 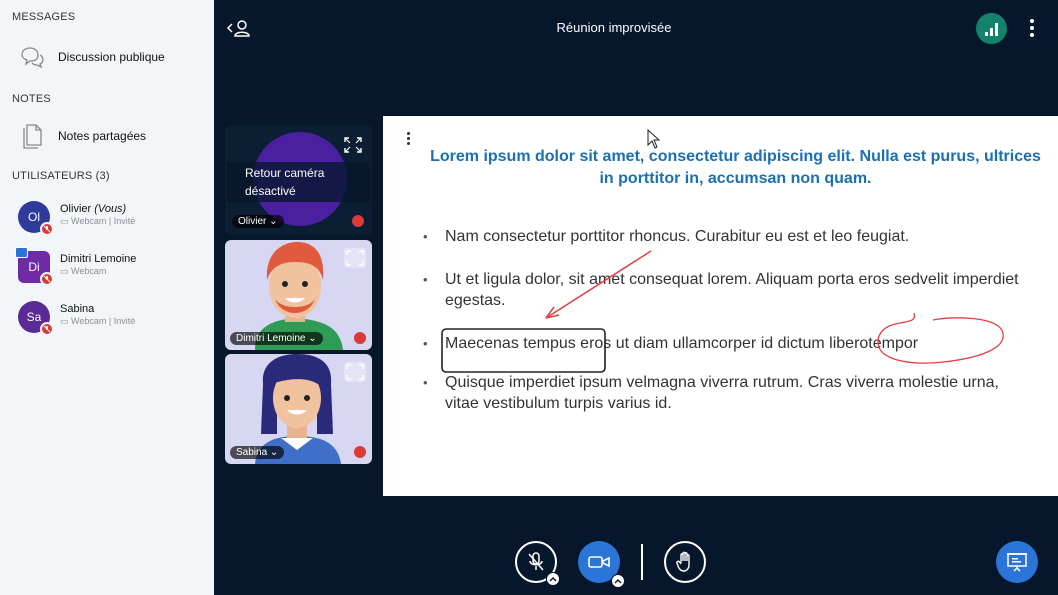 I want to click on avatar: Sa, so click(x=36, y=318).